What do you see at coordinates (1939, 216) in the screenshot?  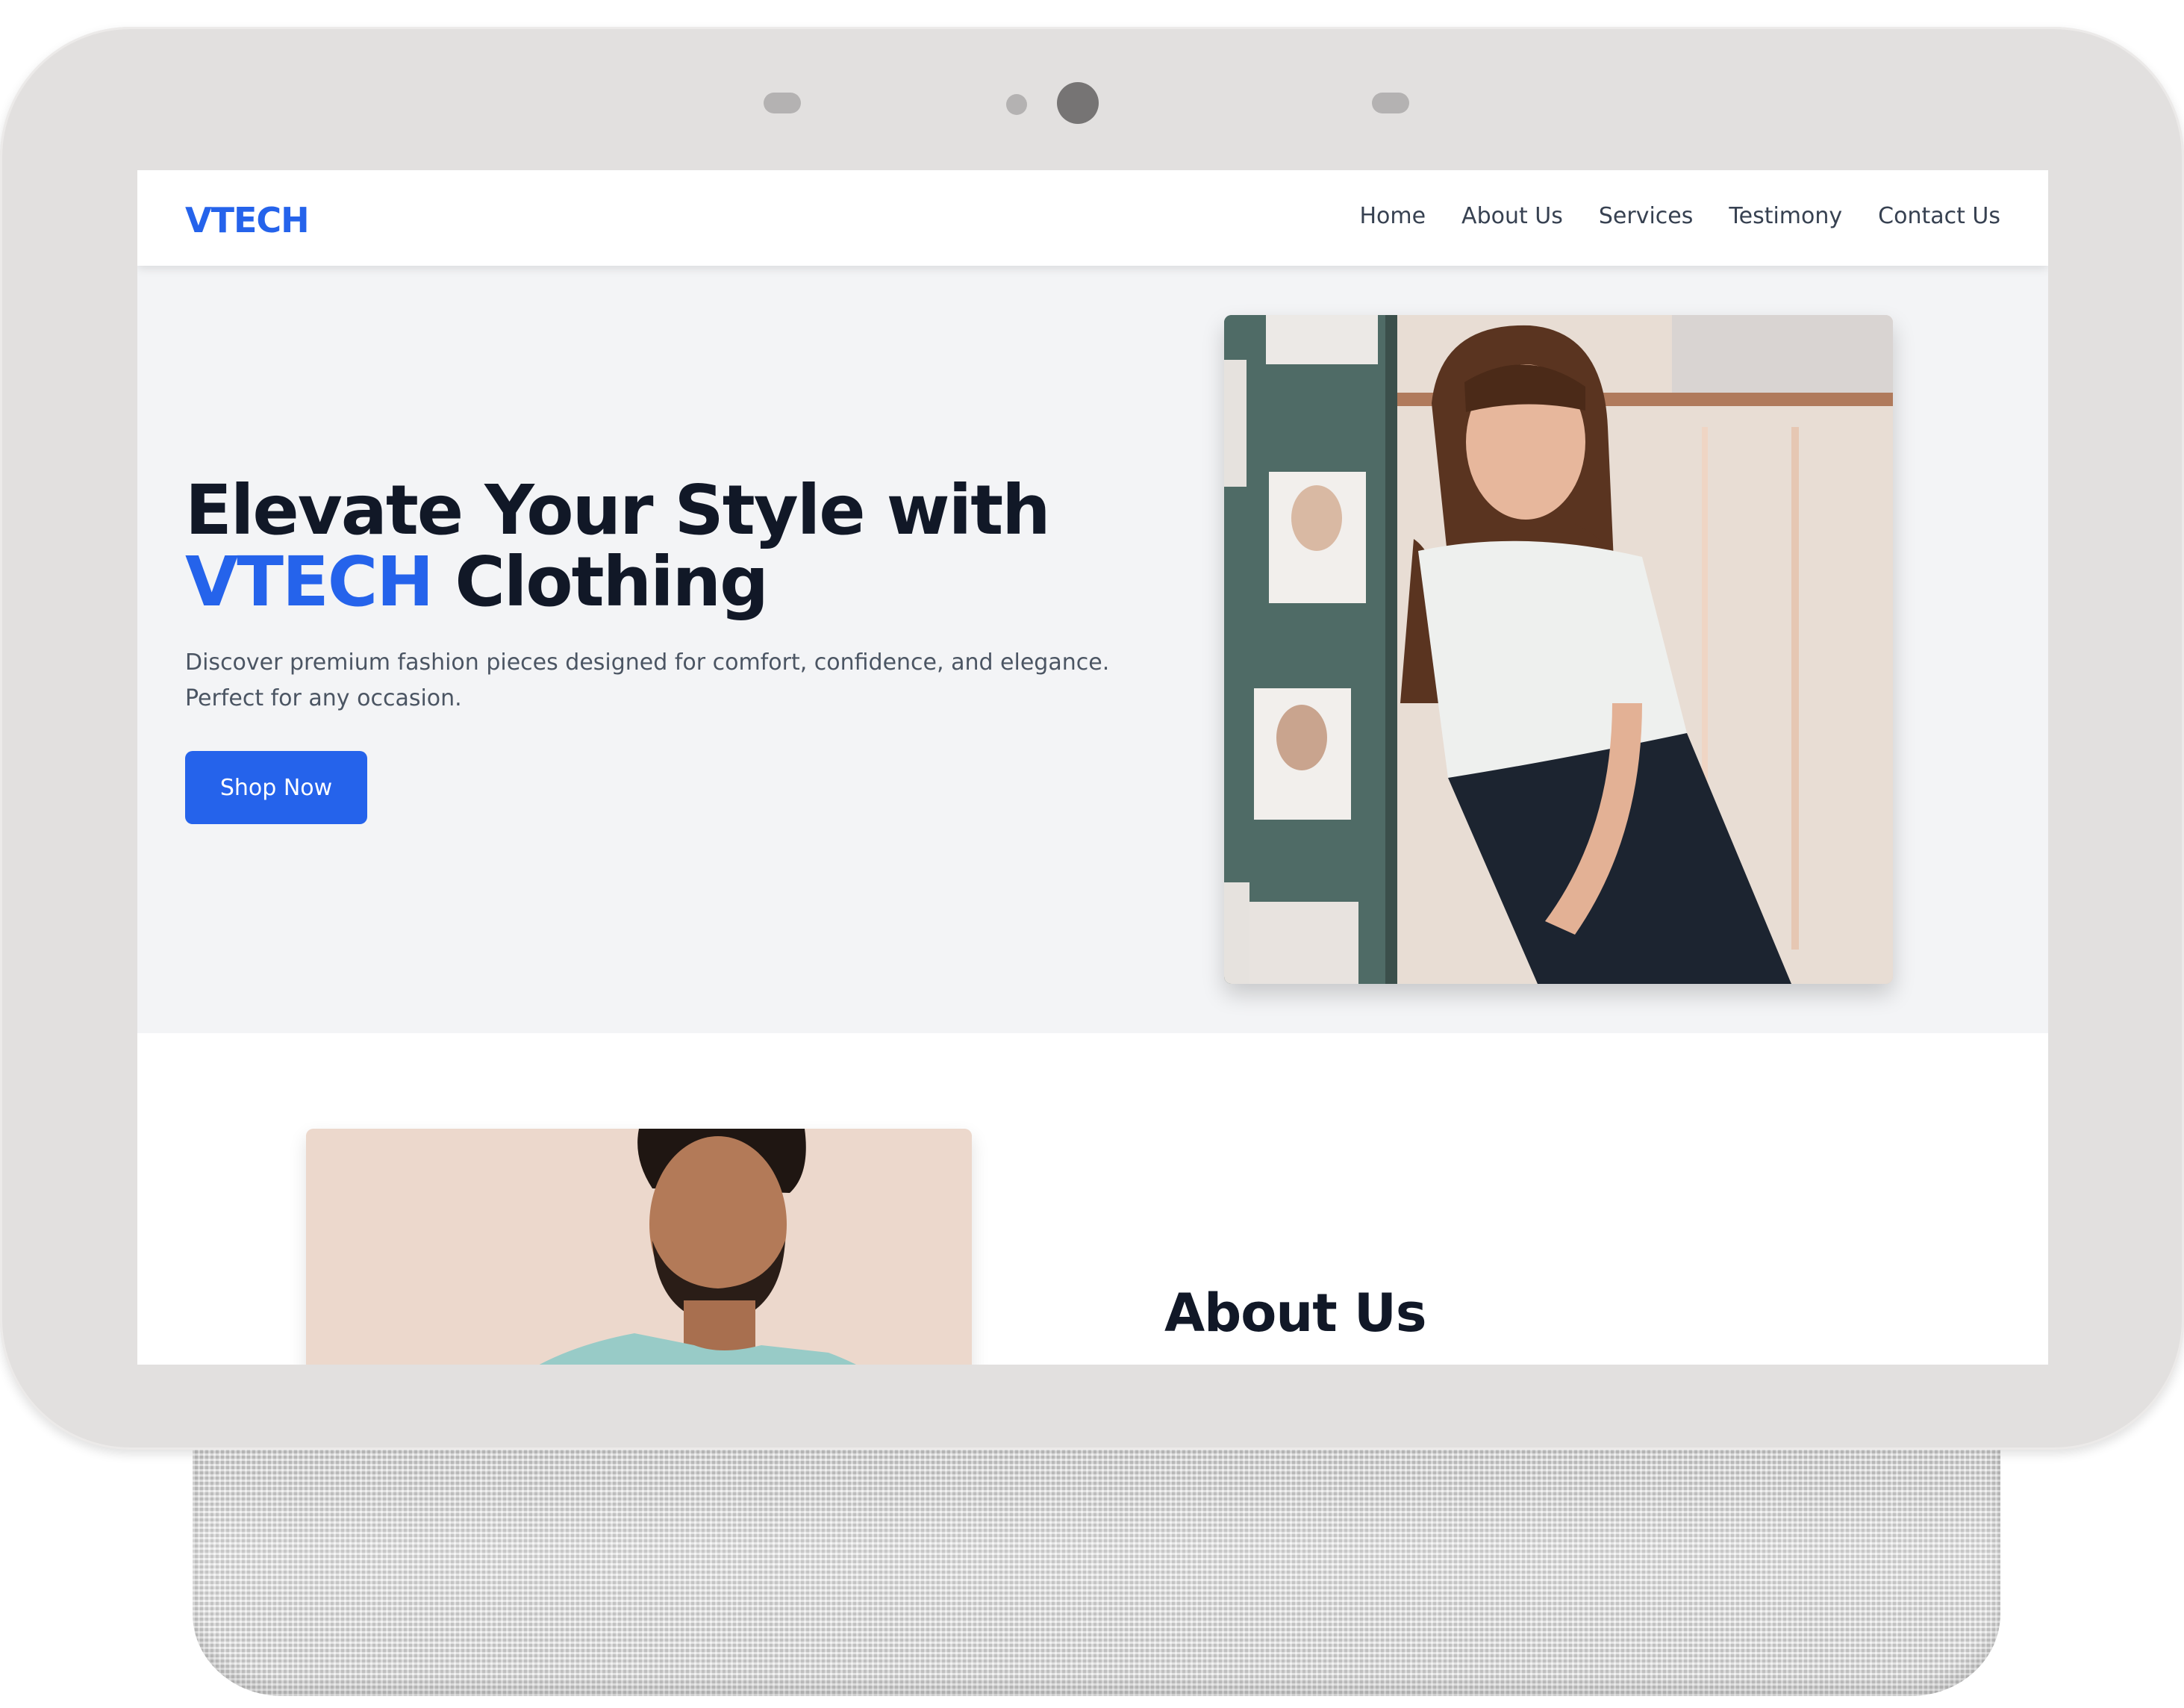 I see `nav-link-contact-us: Contact Us` at bounding box center [1939, 216].